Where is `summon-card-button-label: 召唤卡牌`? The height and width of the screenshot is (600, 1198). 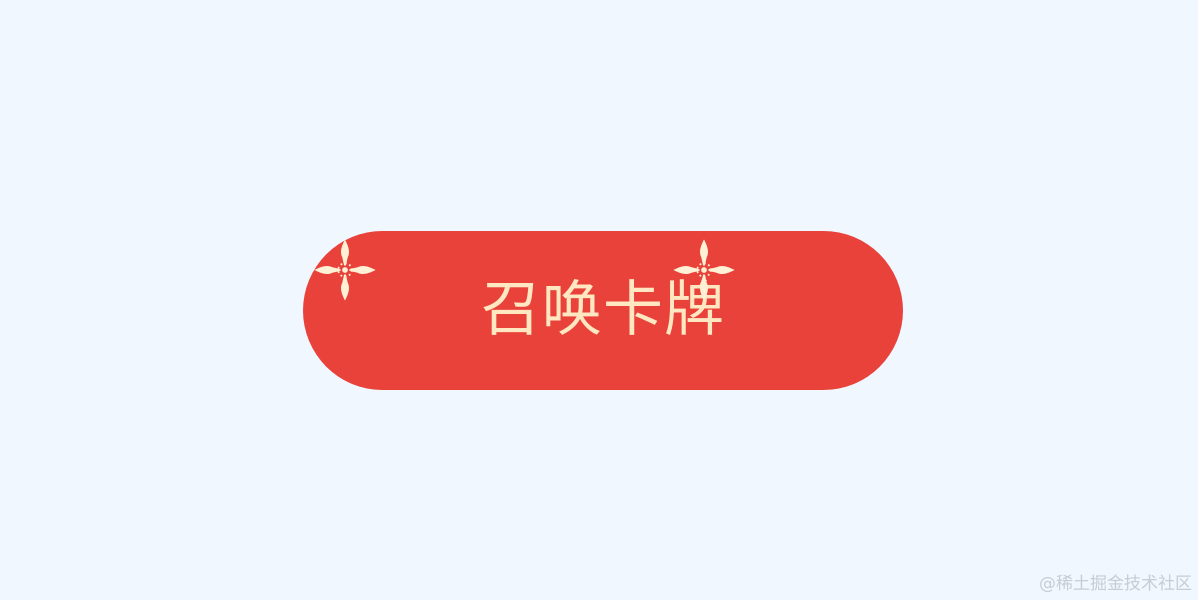 summon-card-button-label: 召唤卡牌 is located at coordinates (603, 309).